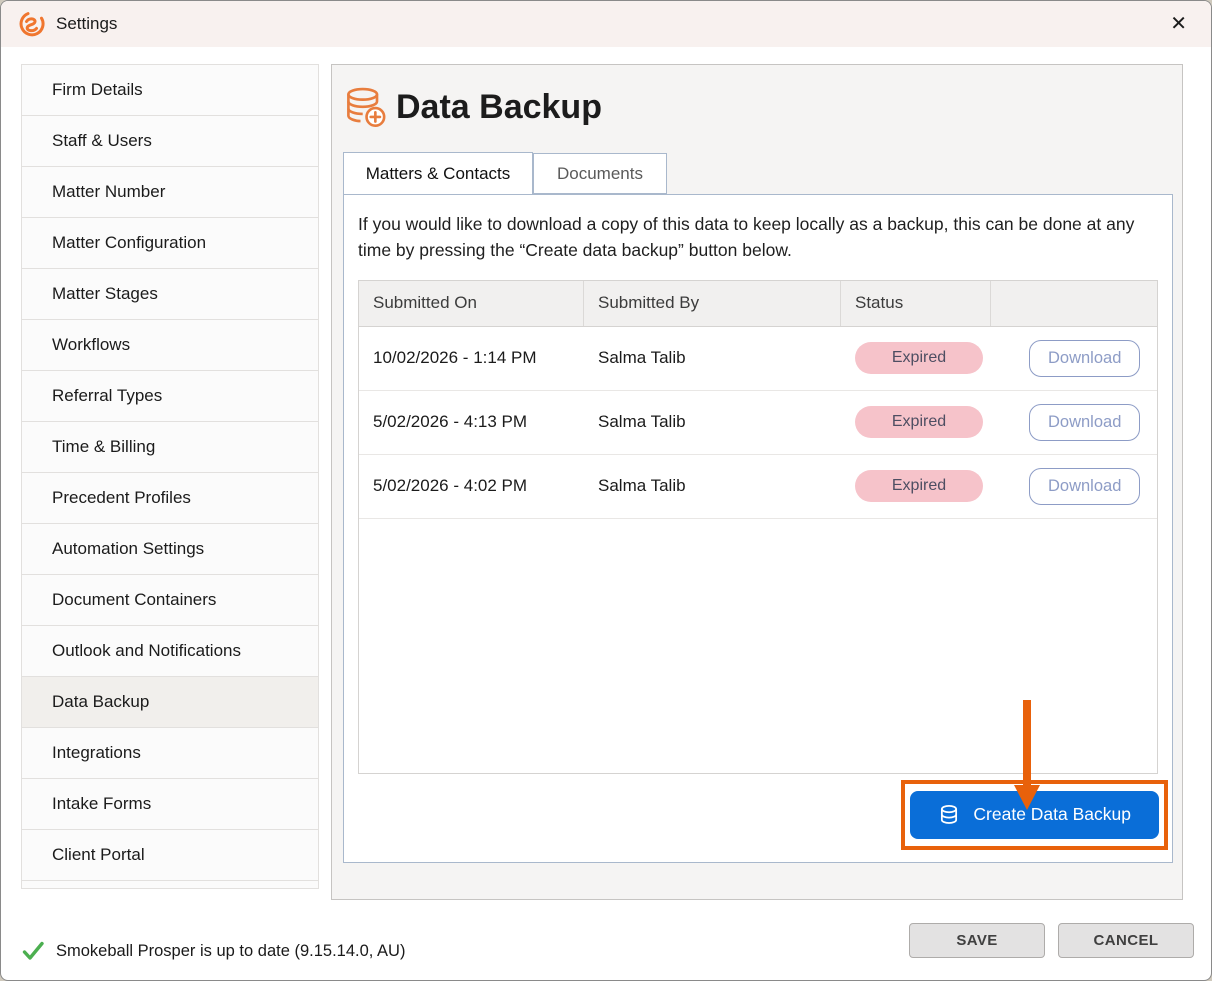 The width and height of the screenshot is (1212, 981). Describe the element at coordinates (170, 141) in the screenshot. I see `sidebar-item-staff-users: Staff & Users` at that location.